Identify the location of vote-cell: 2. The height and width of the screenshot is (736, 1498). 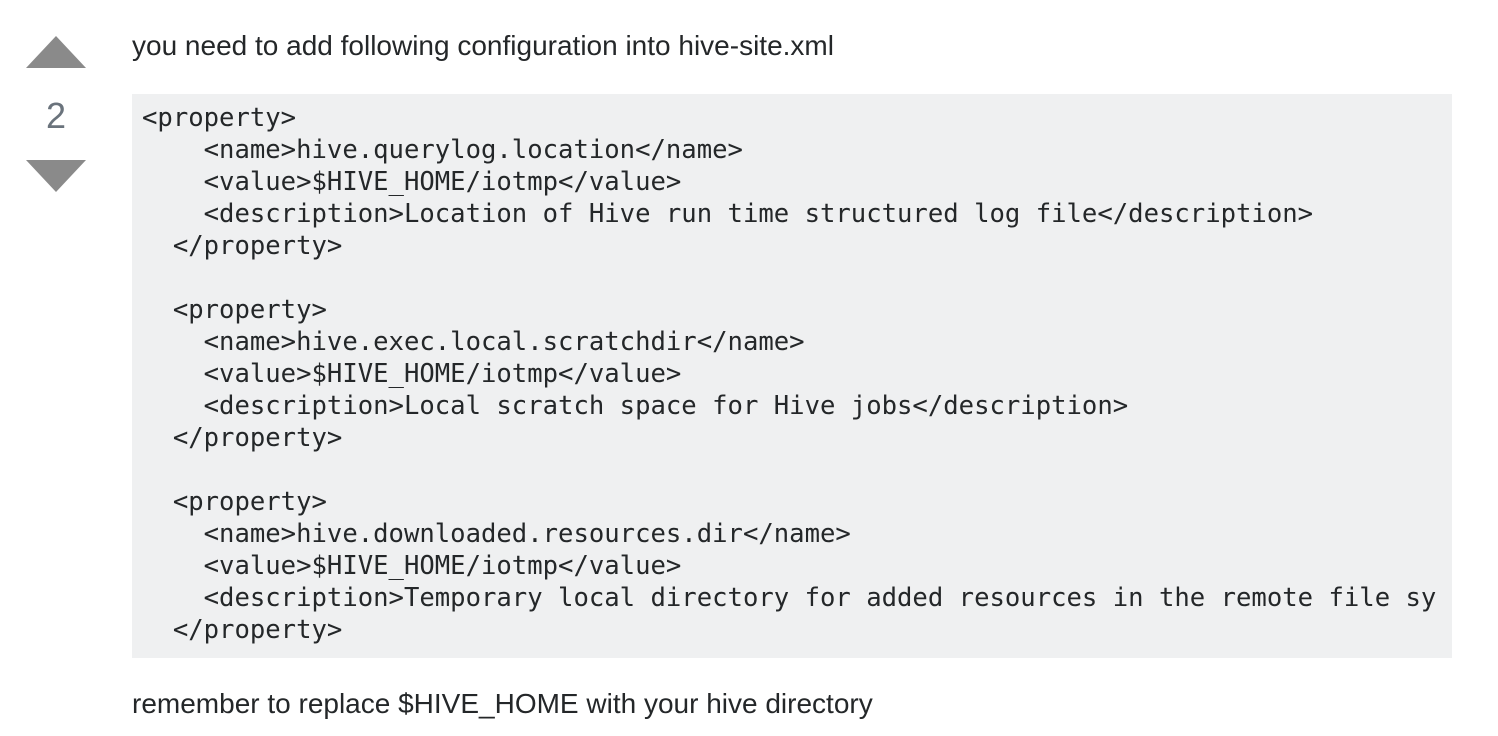
(56, 114).